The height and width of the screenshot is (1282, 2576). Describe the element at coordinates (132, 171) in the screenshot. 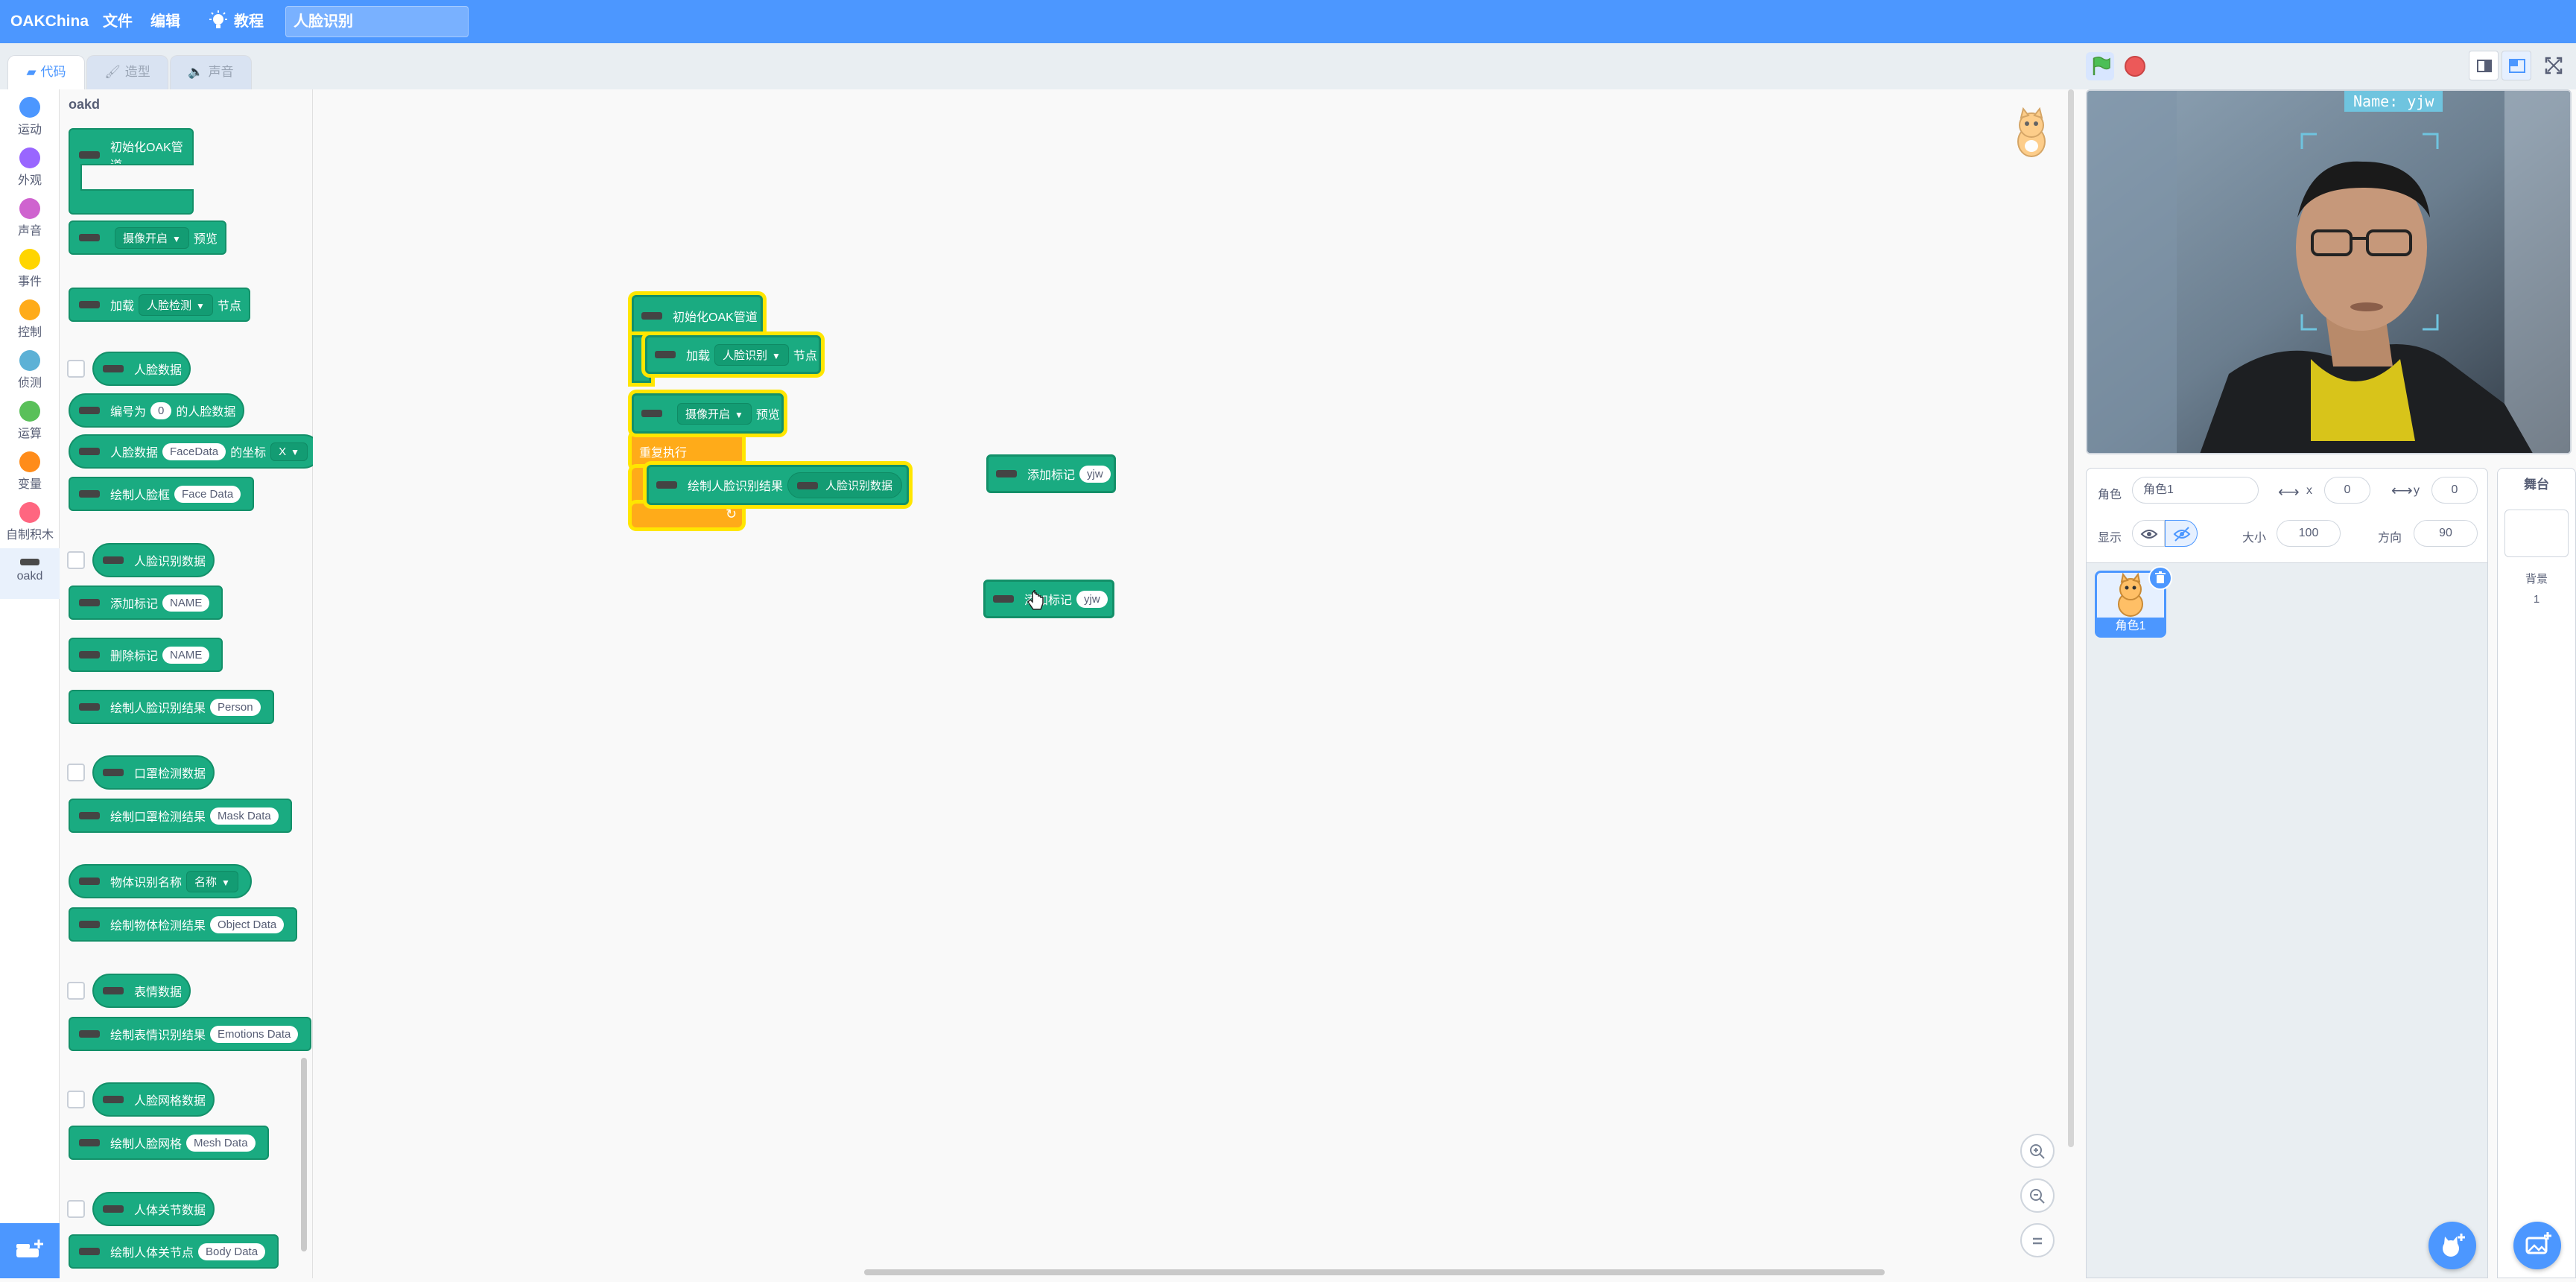

I see `block-init-pipeline: 初始化OAK管道` at that location.